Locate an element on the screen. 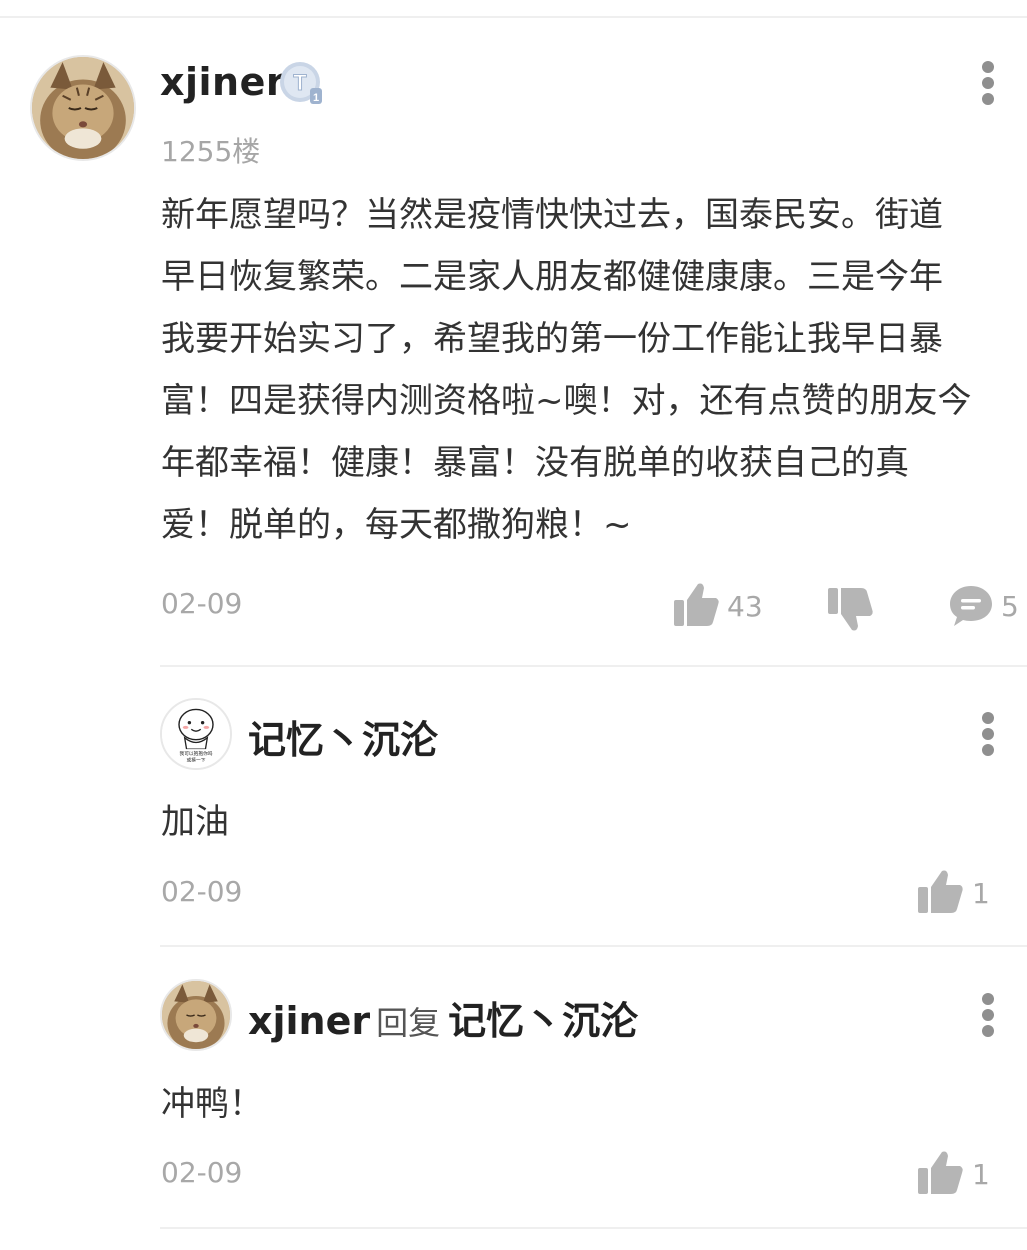 The width and height of the screenshot is (1027, 1250). svg-text: T is located at coordinates (300, 82).